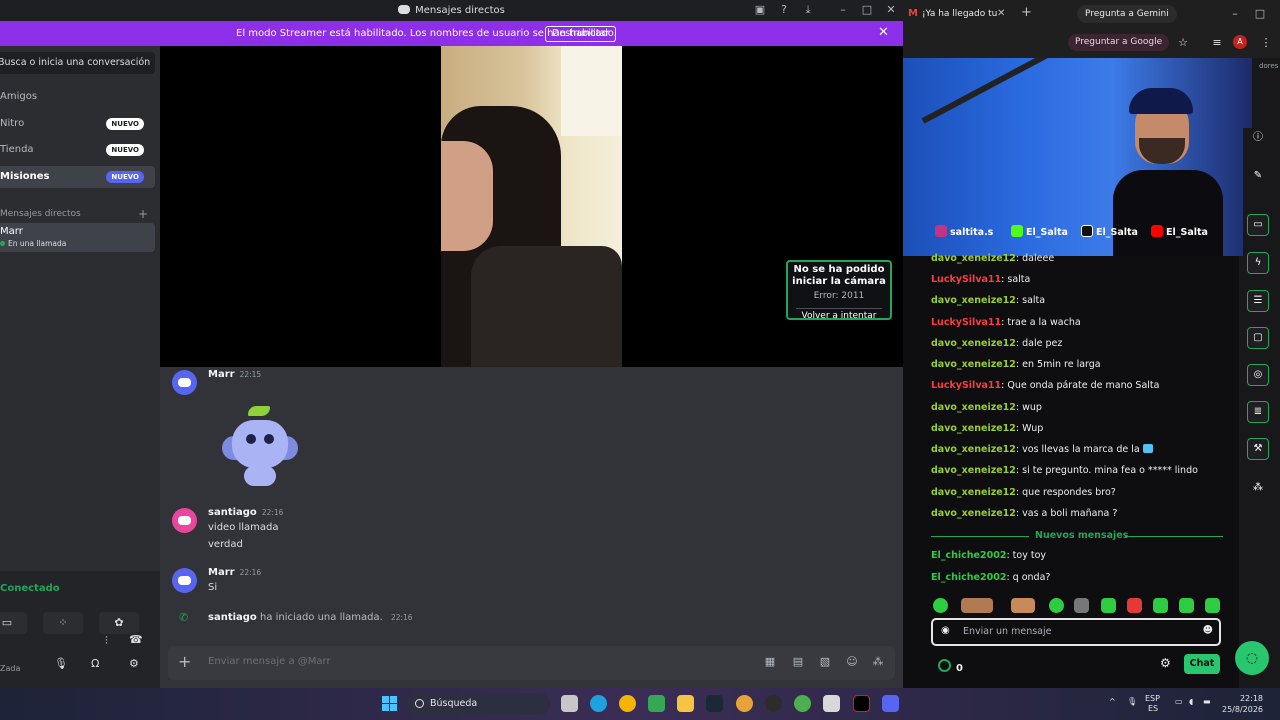  I want to click on sticker-icon: ▧, so click(825, 662).